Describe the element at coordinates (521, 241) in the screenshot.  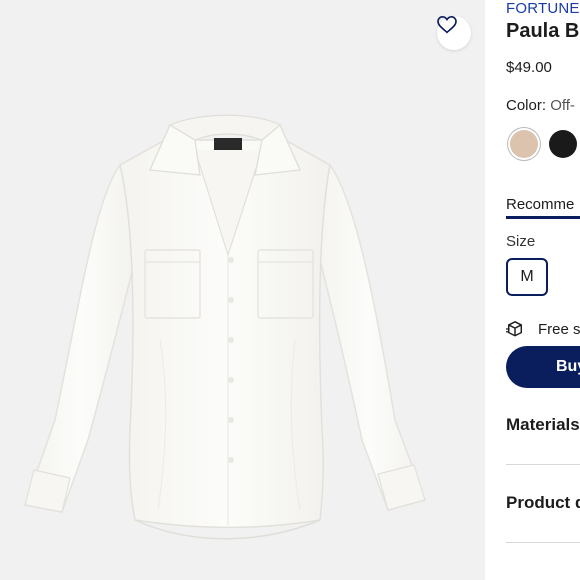
I see `size-label: Size` at that location.